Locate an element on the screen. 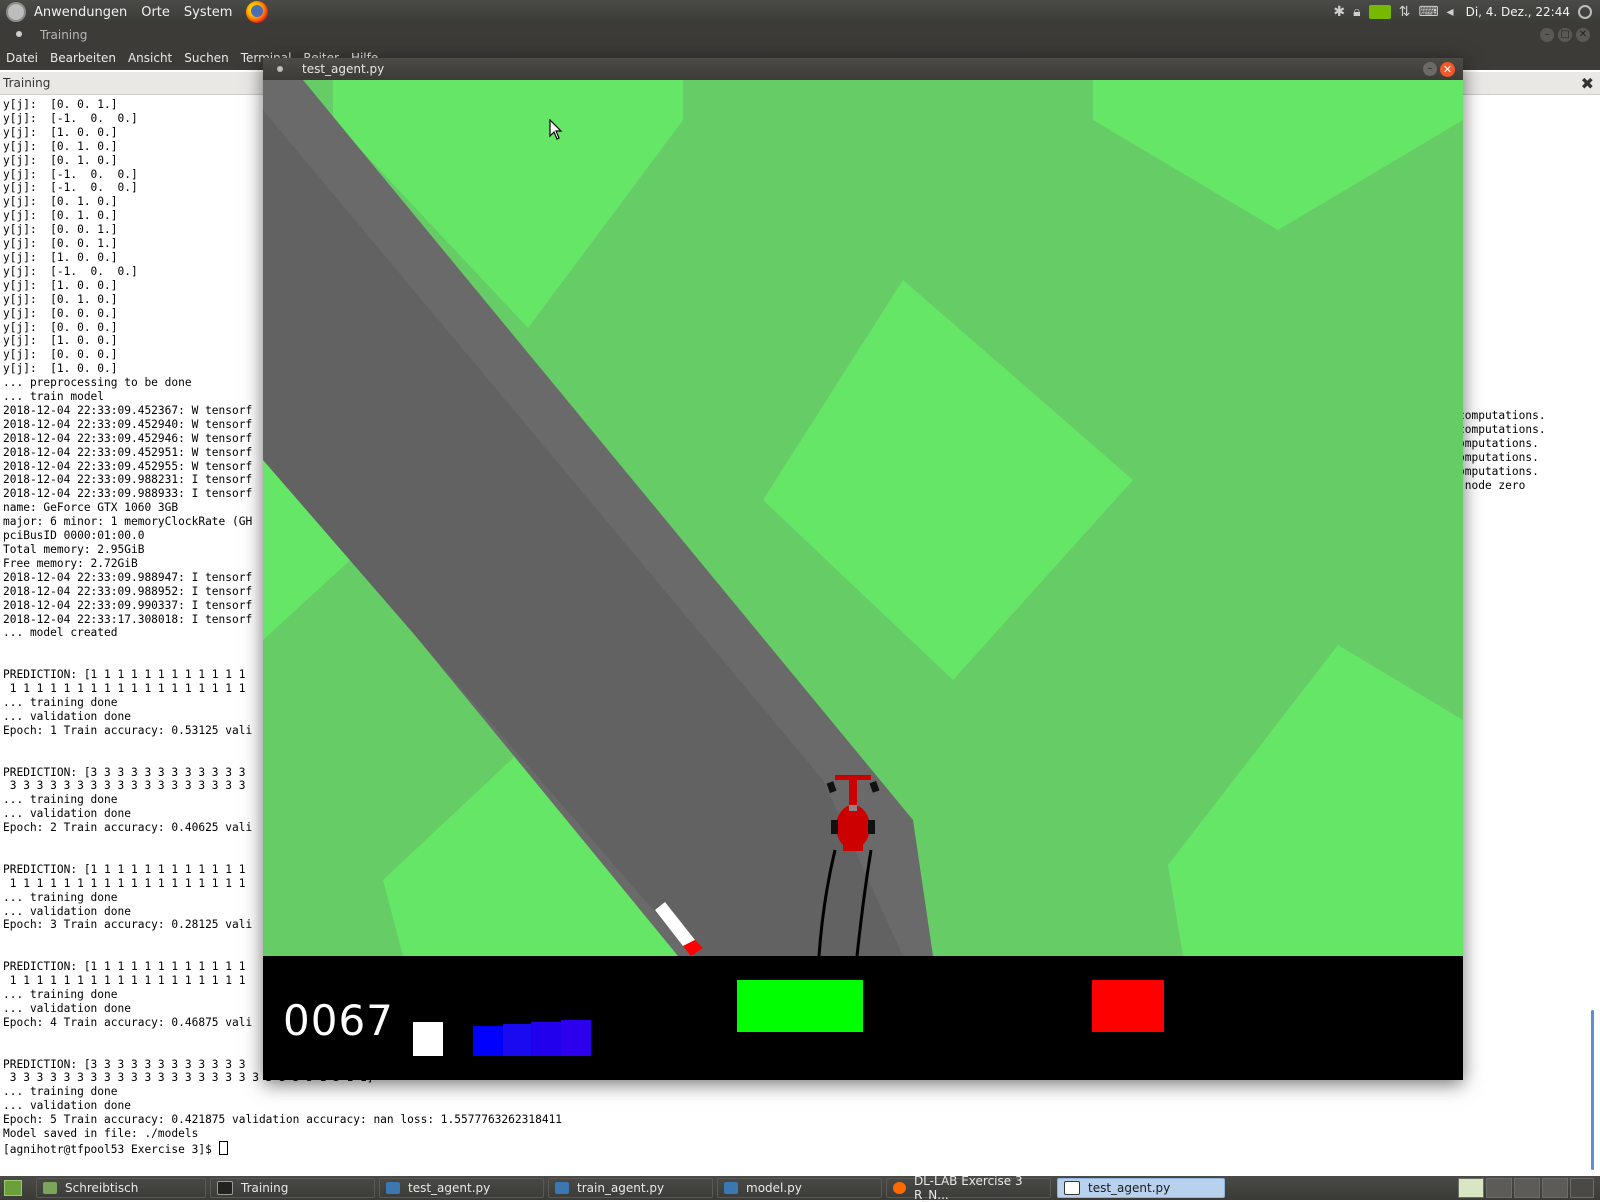  window-icon is located at coordinates (1072, 1188).